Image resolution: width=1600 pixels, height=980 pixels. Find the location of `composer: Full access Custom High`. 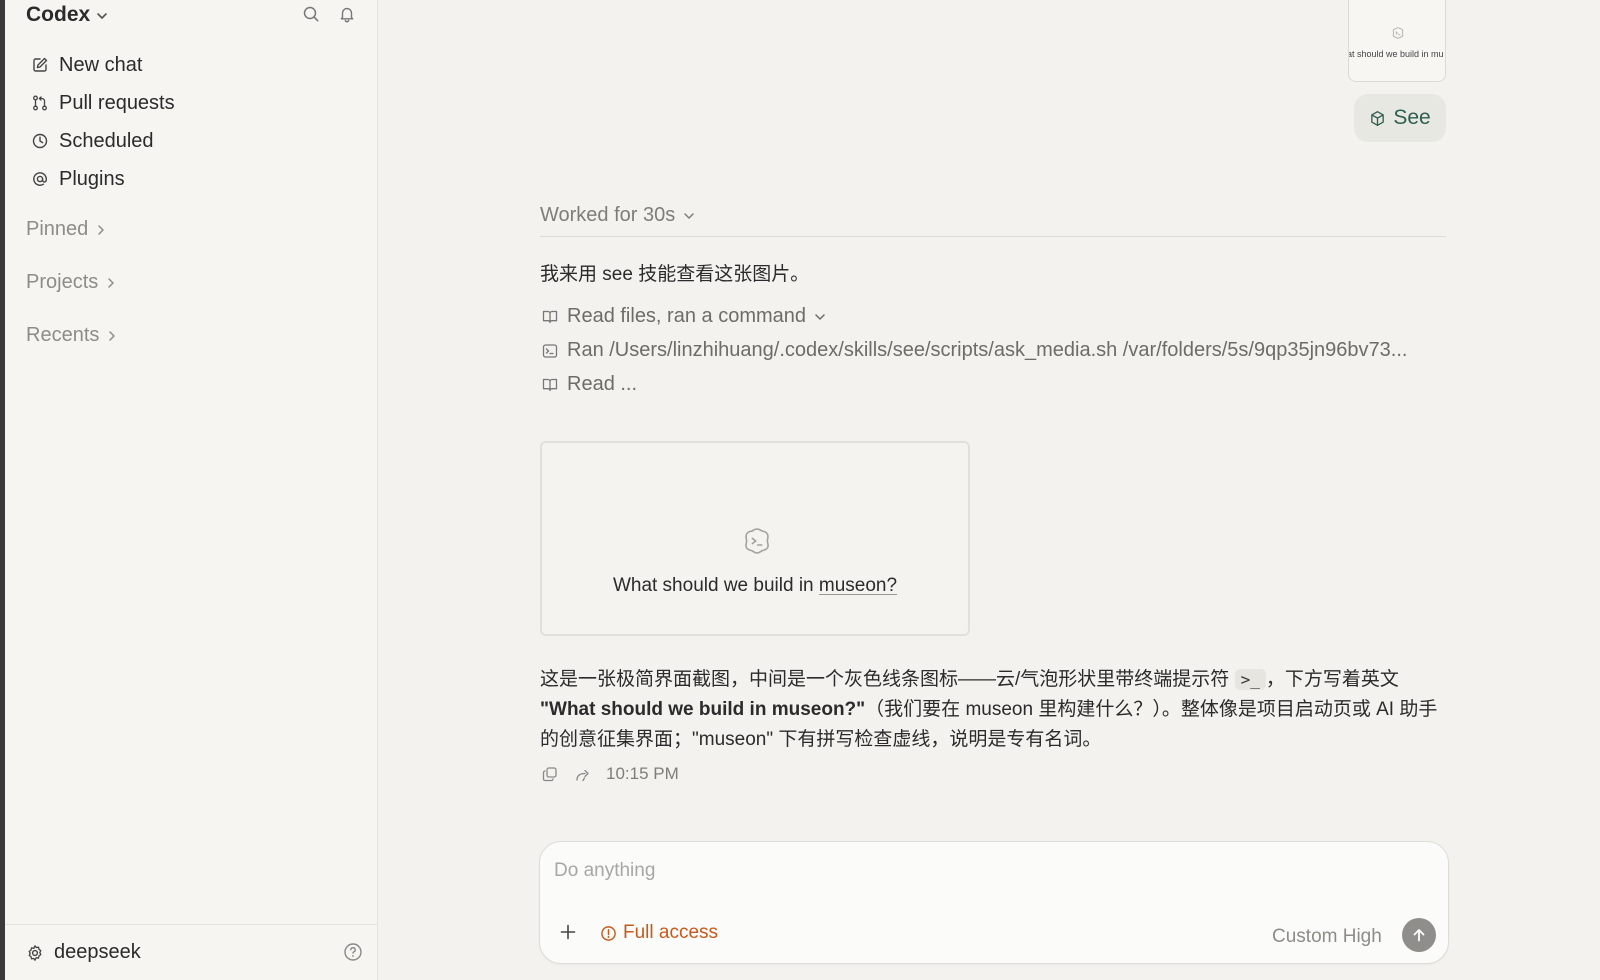

composer: Full access Custom High is located at coordinates (994, 902).